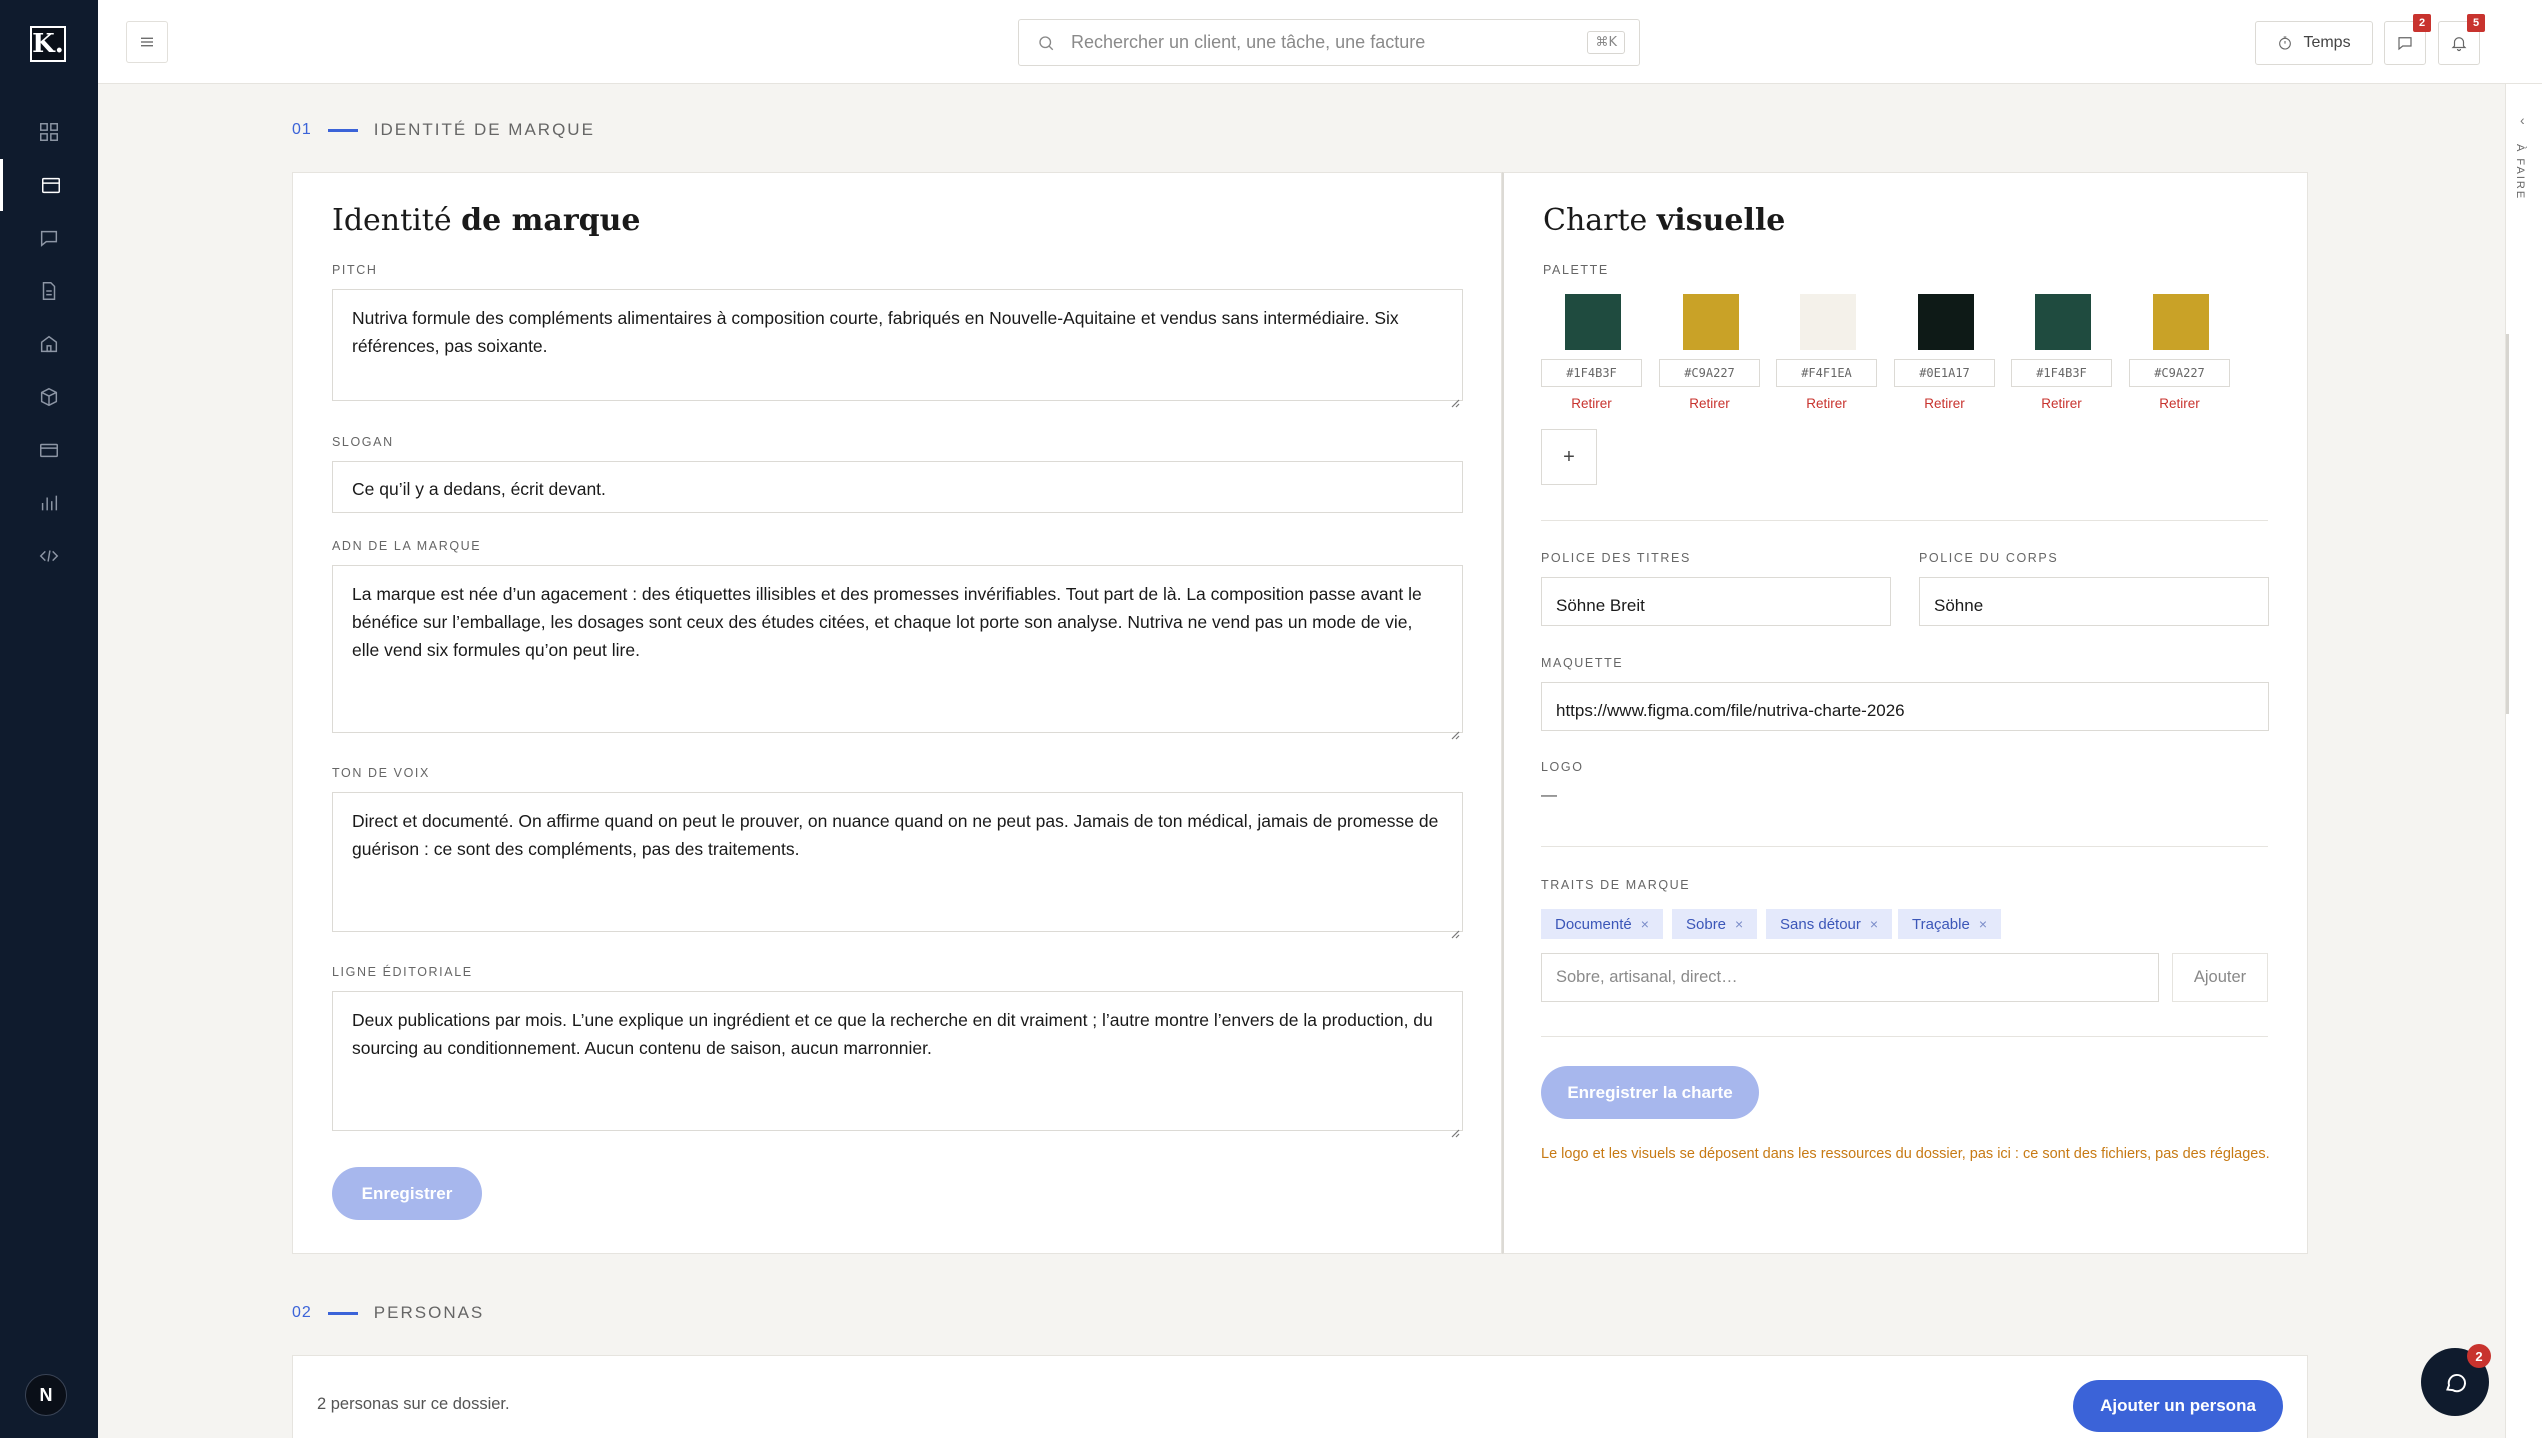 This screenshot has width=2542, height=1438. I want to click on save-charte-button: Enregistrer la charte, so click(1650, 1092).